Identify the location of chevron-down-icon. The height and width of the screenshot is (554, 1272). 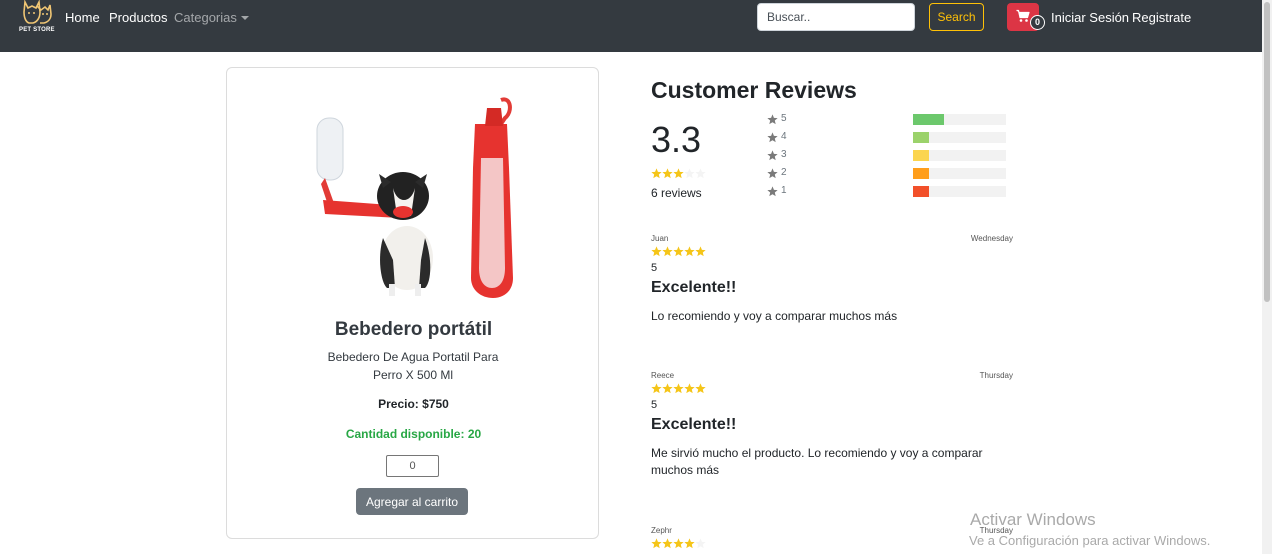
(244, 18).